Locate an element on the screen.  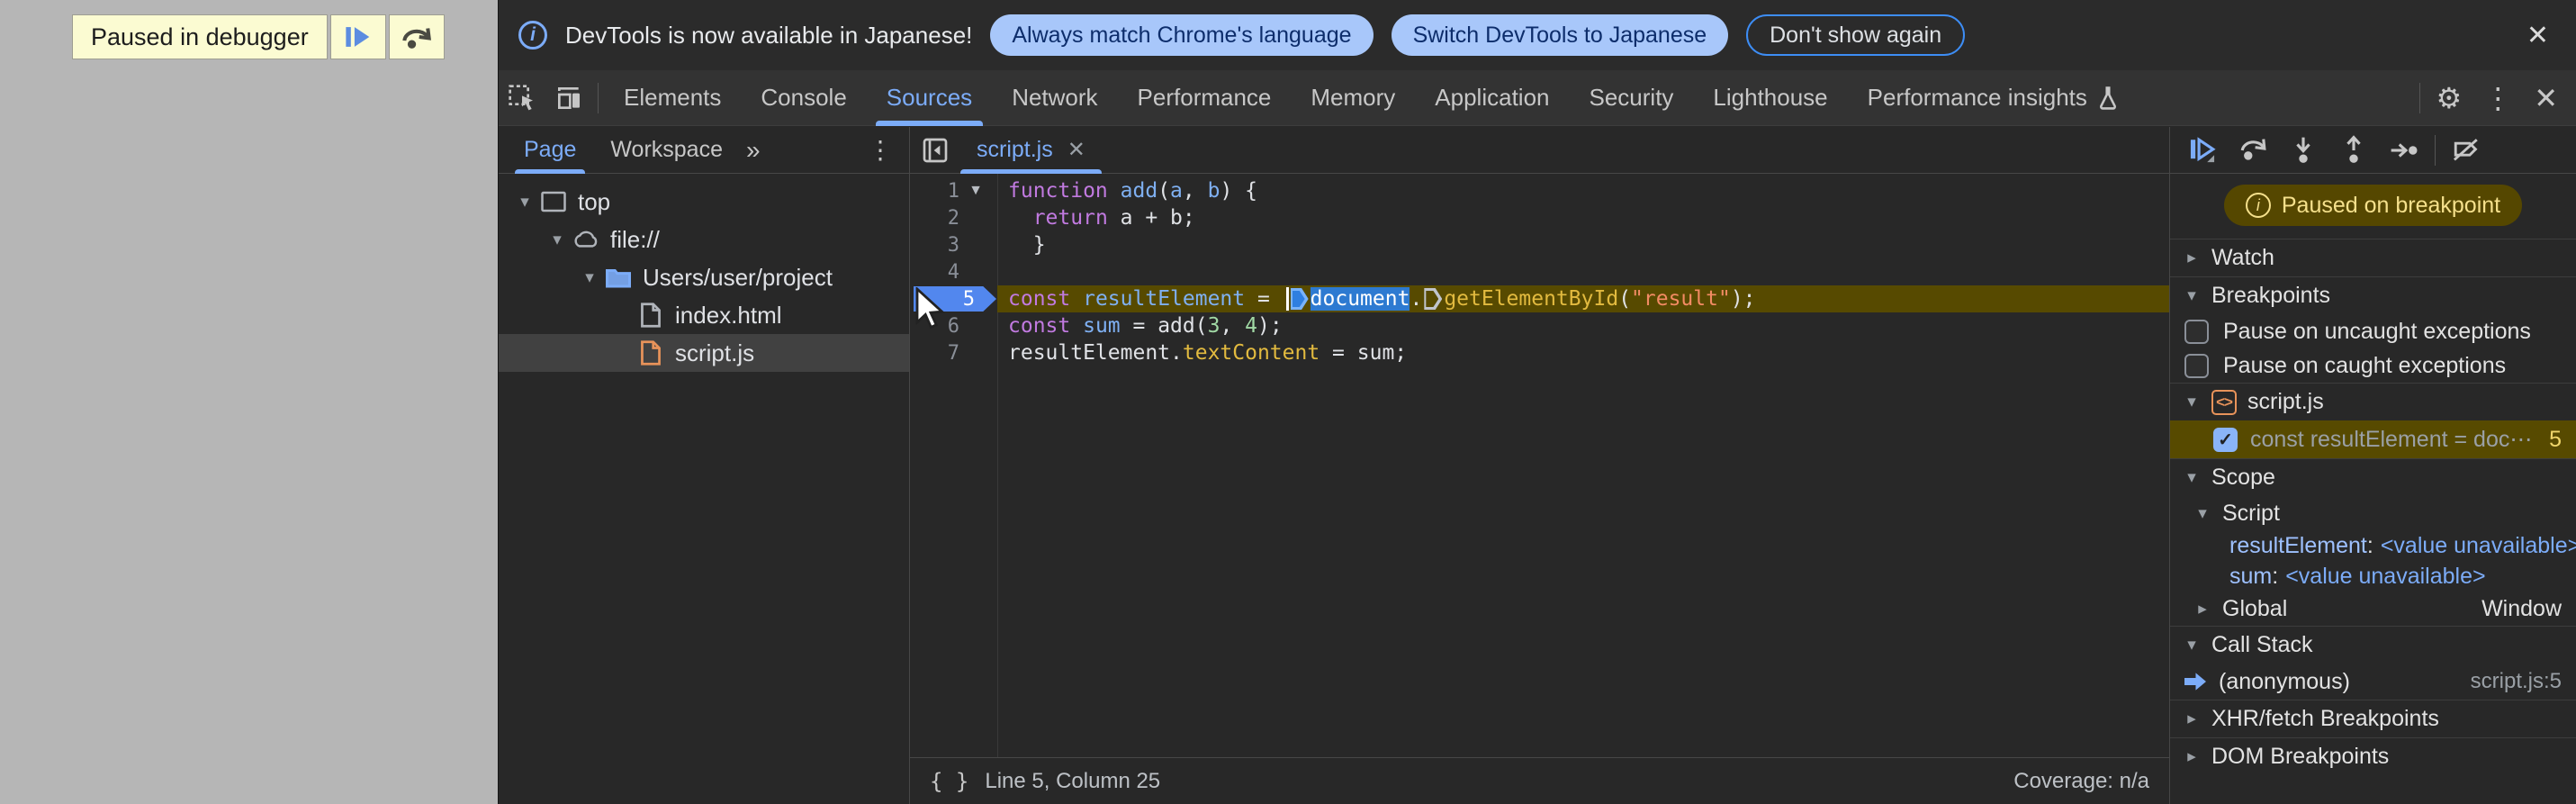
code-line-4: 4 is located at coordinates (1539, 271).